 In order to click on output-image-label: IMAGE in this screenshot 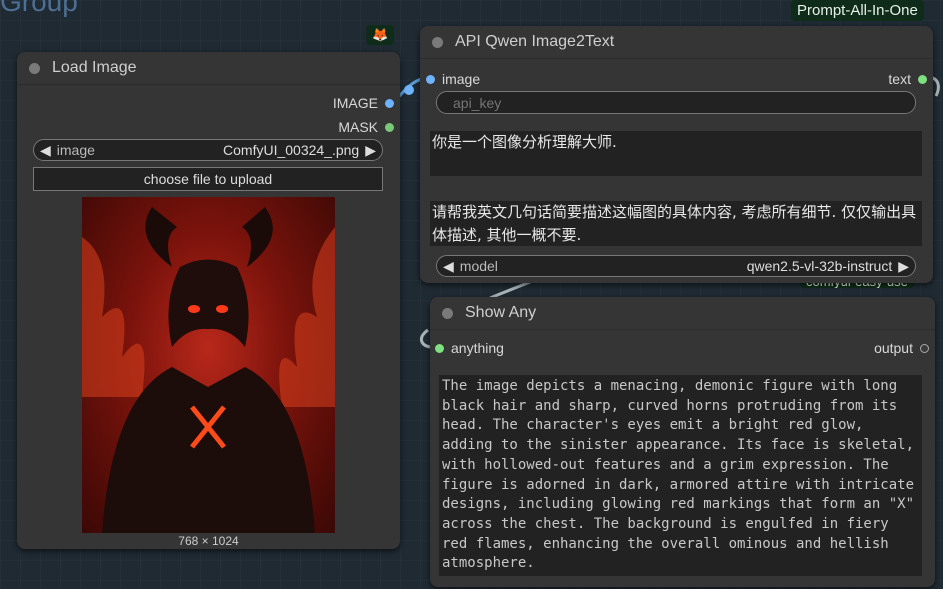, I will do `click(355, 103)`.